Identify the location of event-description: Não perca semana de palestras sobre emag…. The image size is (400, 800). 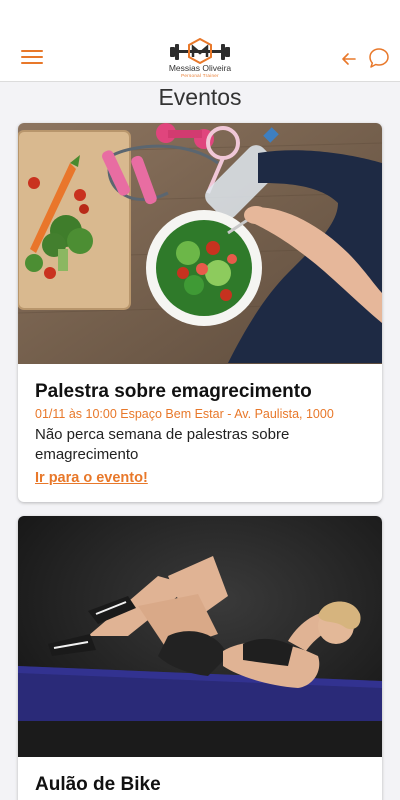
(162, 444).